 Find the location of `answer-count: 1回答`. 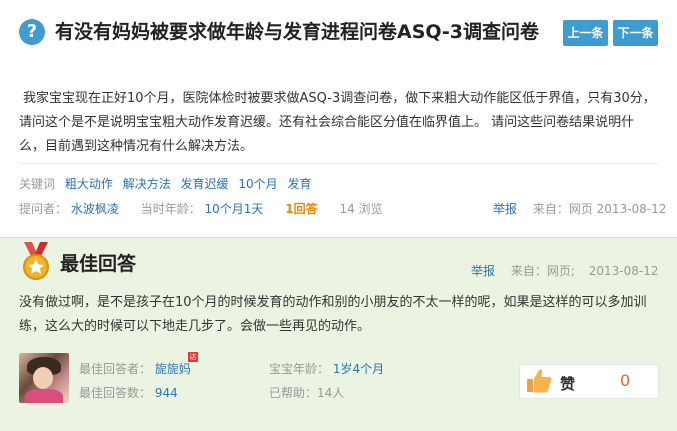

answer-count: 1回答 is located at coordinates (301, 209).